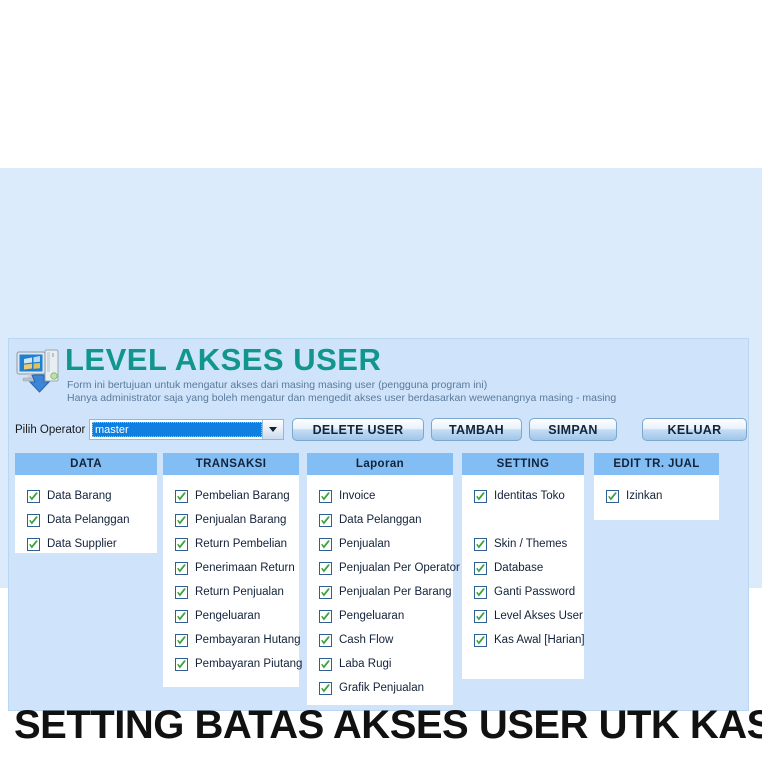 This screenshot has height=762, width=762. I want to click on checkbox-row: Return Penjualan, so click(231, 592).